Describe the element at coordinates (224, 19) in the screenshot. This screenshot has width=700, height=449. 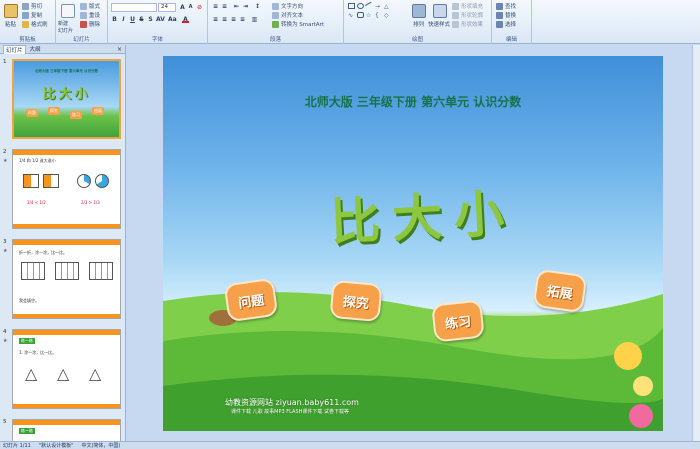
I see `align-center-icon: ≡` at that location.